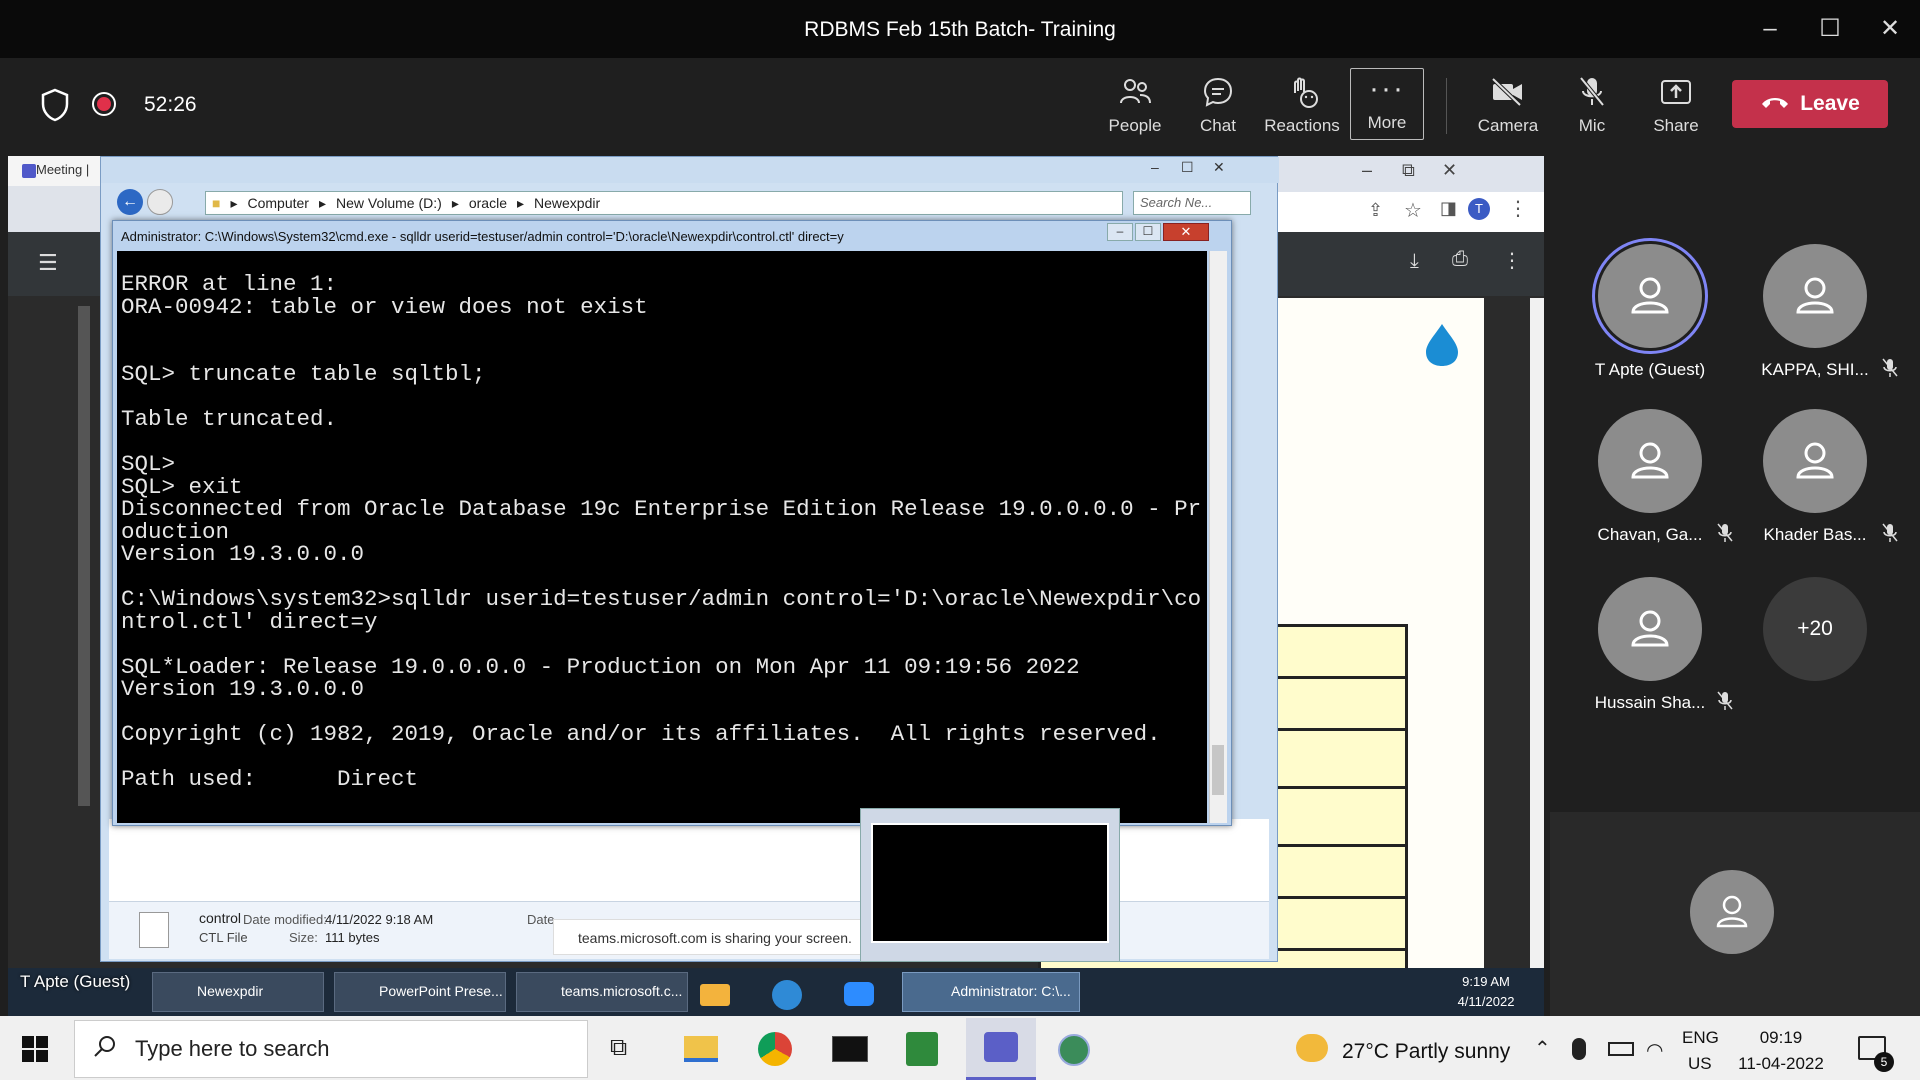  I want to click on camera-label: Camera, so click(1508, 125).